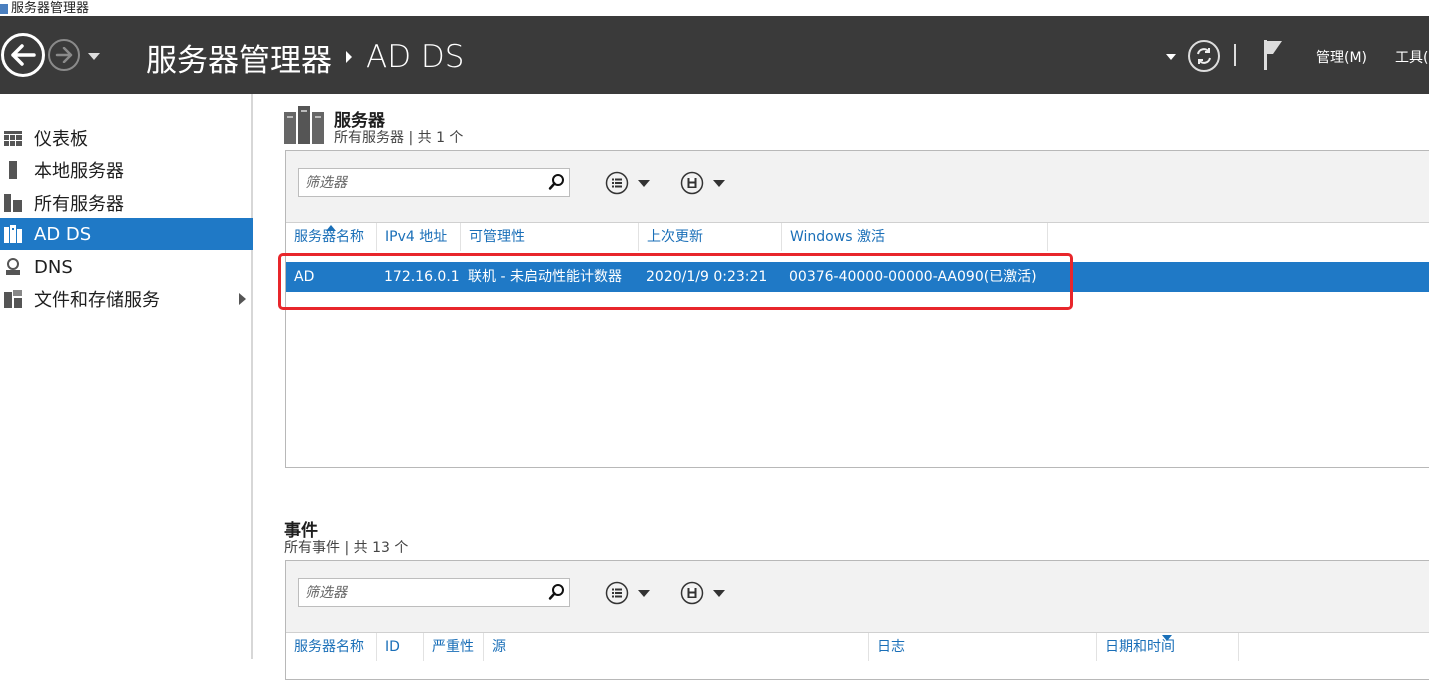 The image size is (1429, 680). I want to click on refresh-icon, so click(1204, 56).